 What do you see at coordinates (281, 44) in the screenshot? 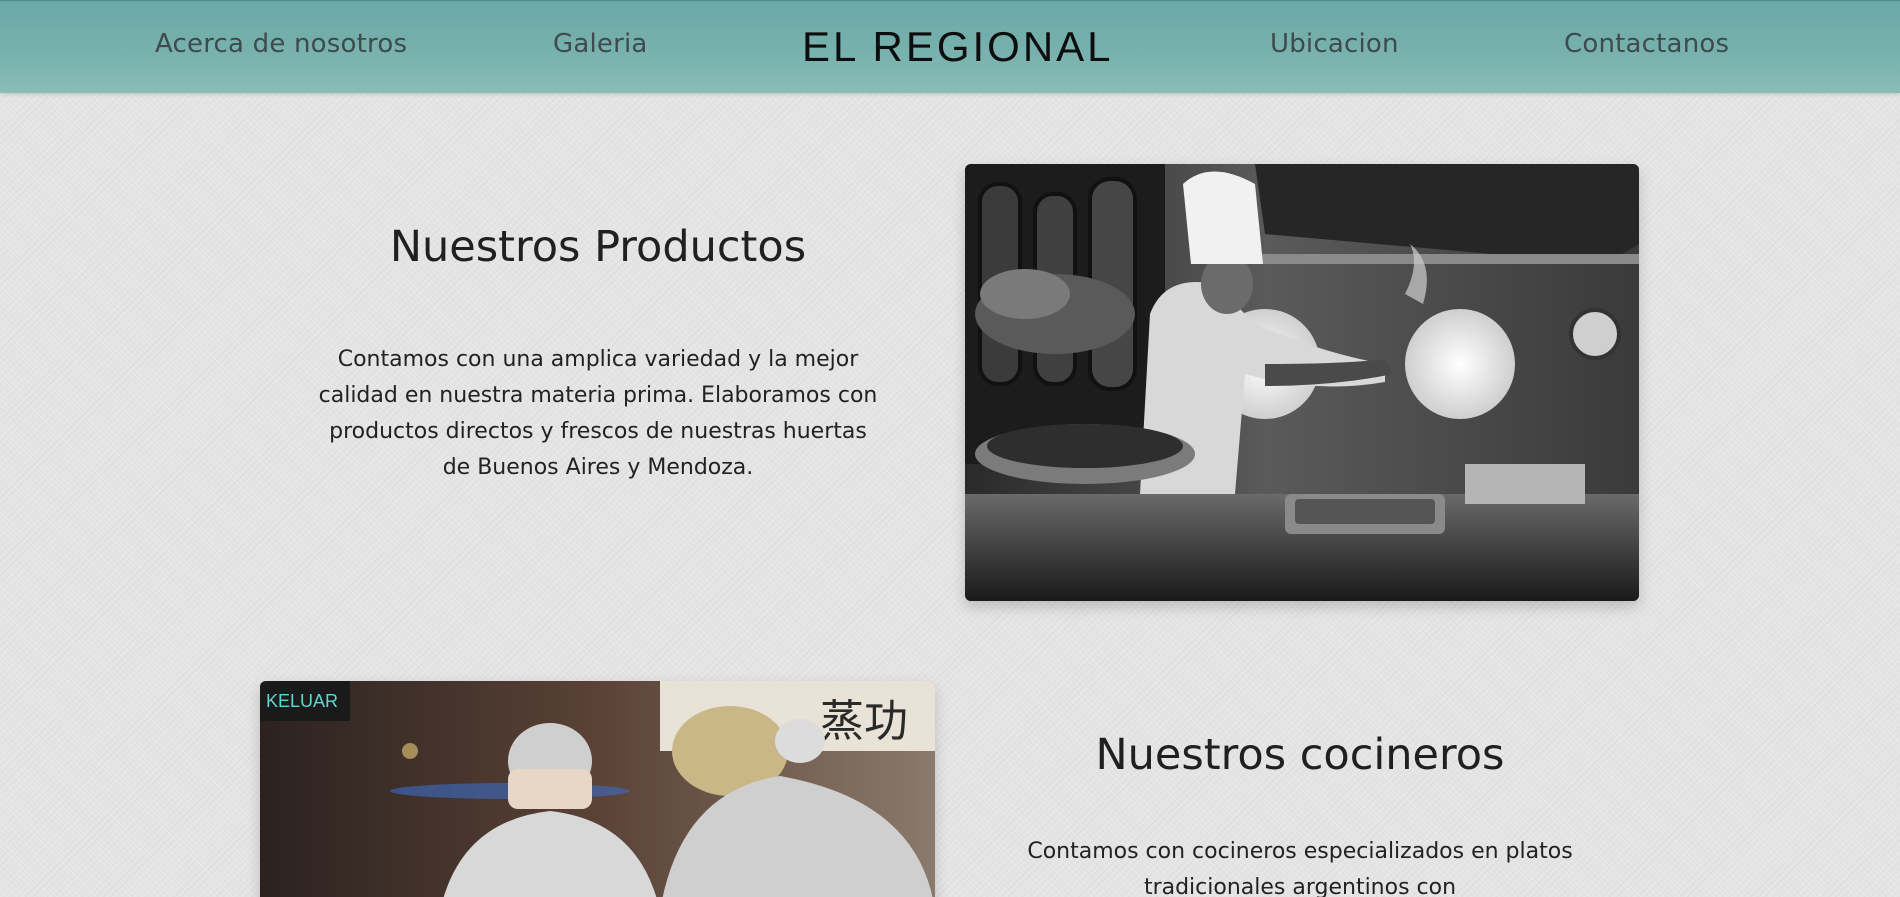
I see `nav-link-about: Acerca de nosotros` at bounding box center [281, 44].